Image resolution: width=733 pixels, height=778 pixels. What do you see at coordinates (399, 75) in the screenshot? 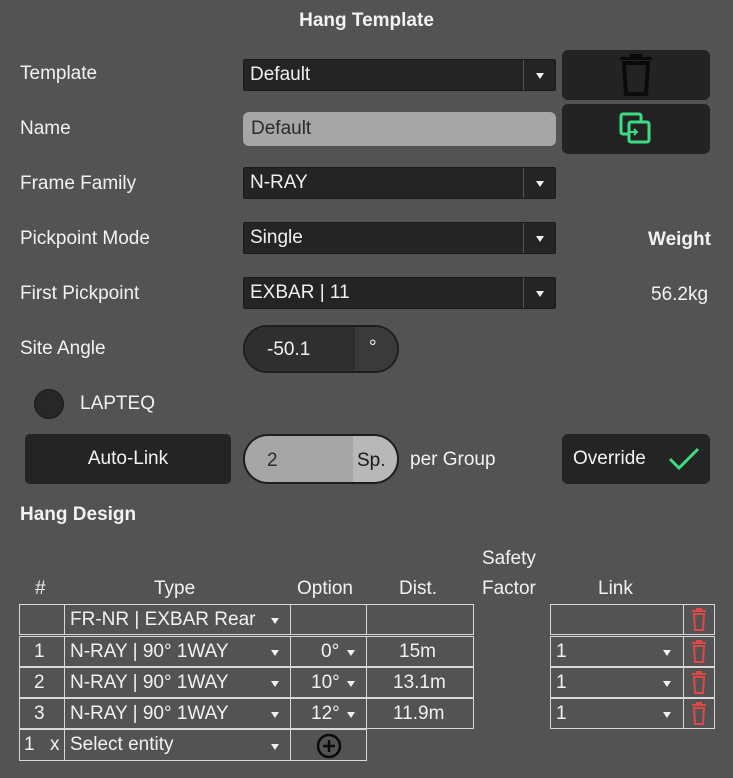
I see `template-select: Default` at bounding box center [399, 75].